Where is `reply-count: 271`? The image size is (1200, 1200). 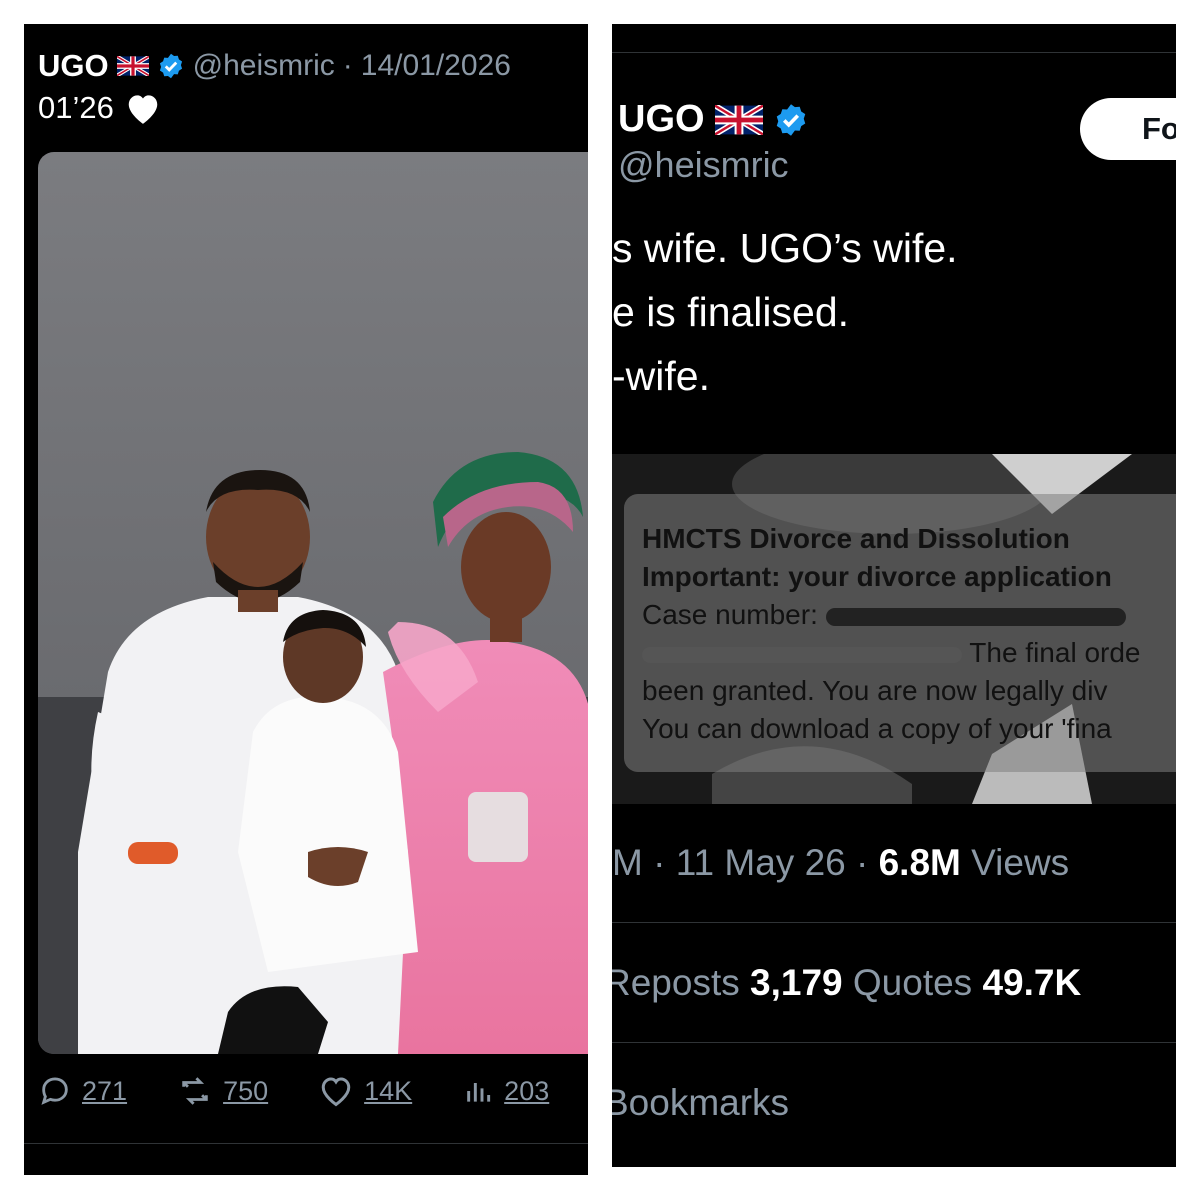
reply-count: 271 is located at coordinates (105, 1090).